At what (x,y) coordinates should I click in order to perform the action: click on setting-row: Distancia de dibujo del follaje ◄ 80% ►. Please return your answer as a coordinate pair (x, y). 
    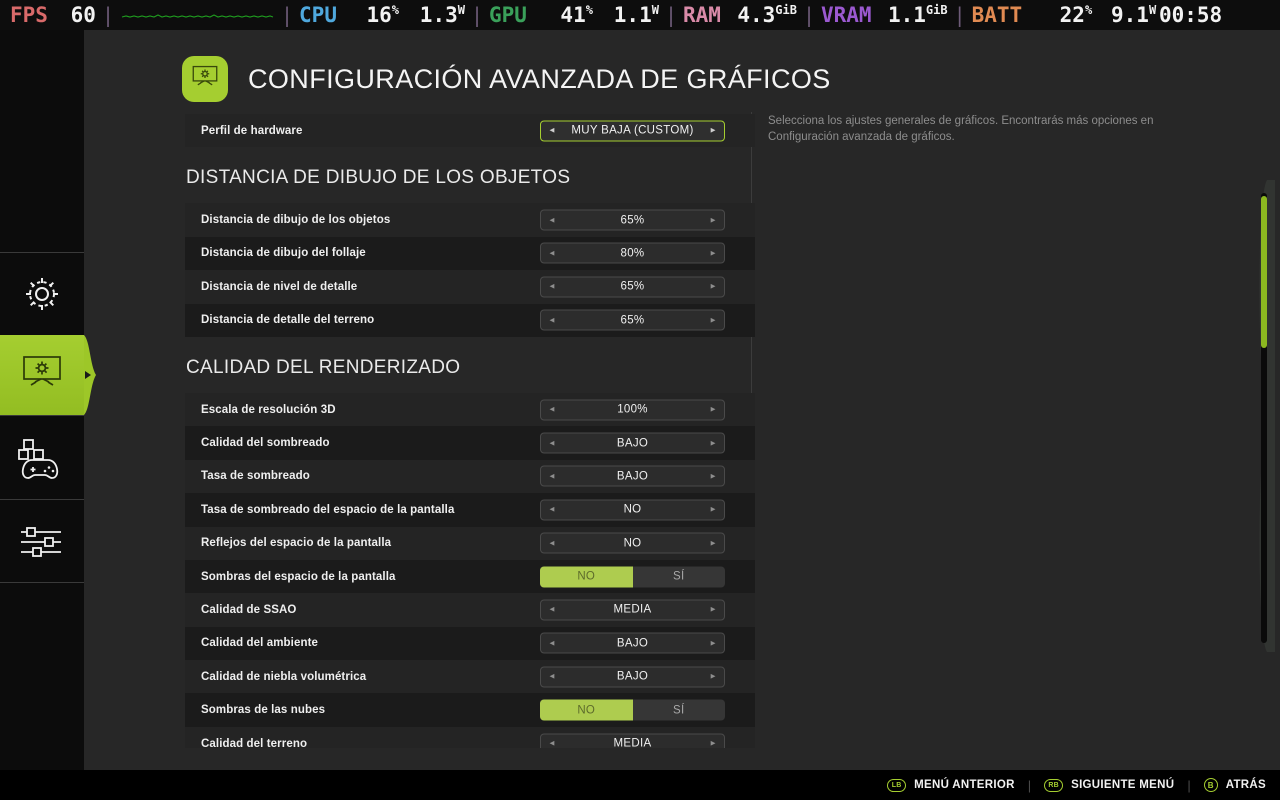
    Looking at the image, I should click on (470, 253).